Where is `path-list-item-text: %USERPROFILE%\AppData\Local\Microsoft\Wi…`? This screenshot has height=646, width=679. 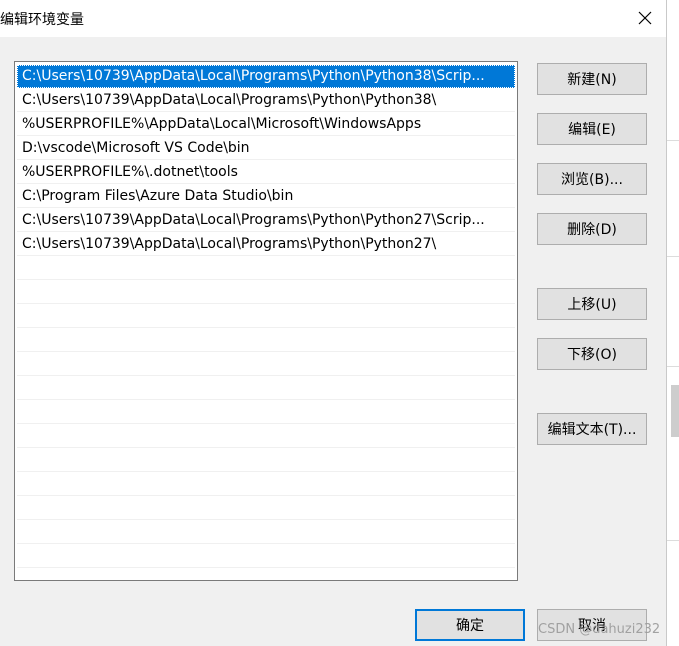
path-list-item-text: %USERPROFILE%\AppData\Local\Microsoft\Wi… is located at coordinates (222, 124).